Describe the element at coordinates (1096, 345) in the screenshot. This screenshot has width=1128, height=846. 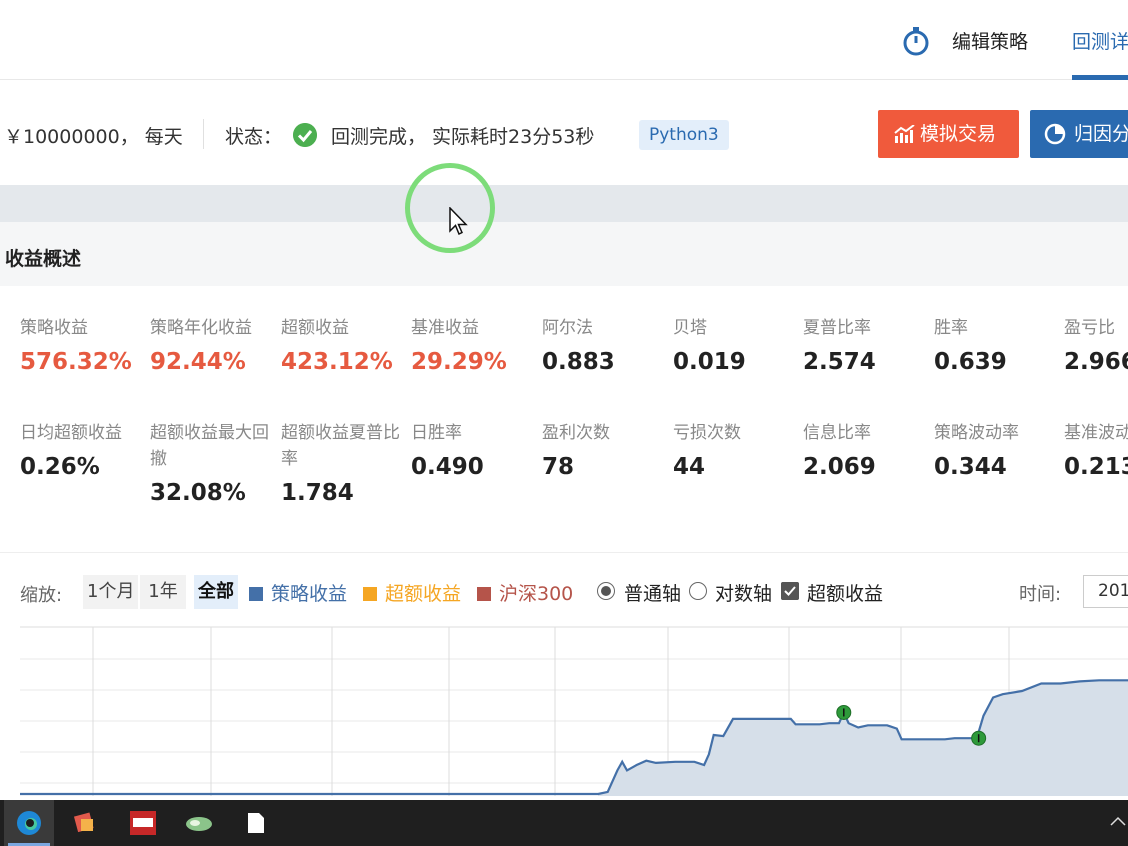
I see `metric-row1-8: 盈亏比 2.966` at that location.